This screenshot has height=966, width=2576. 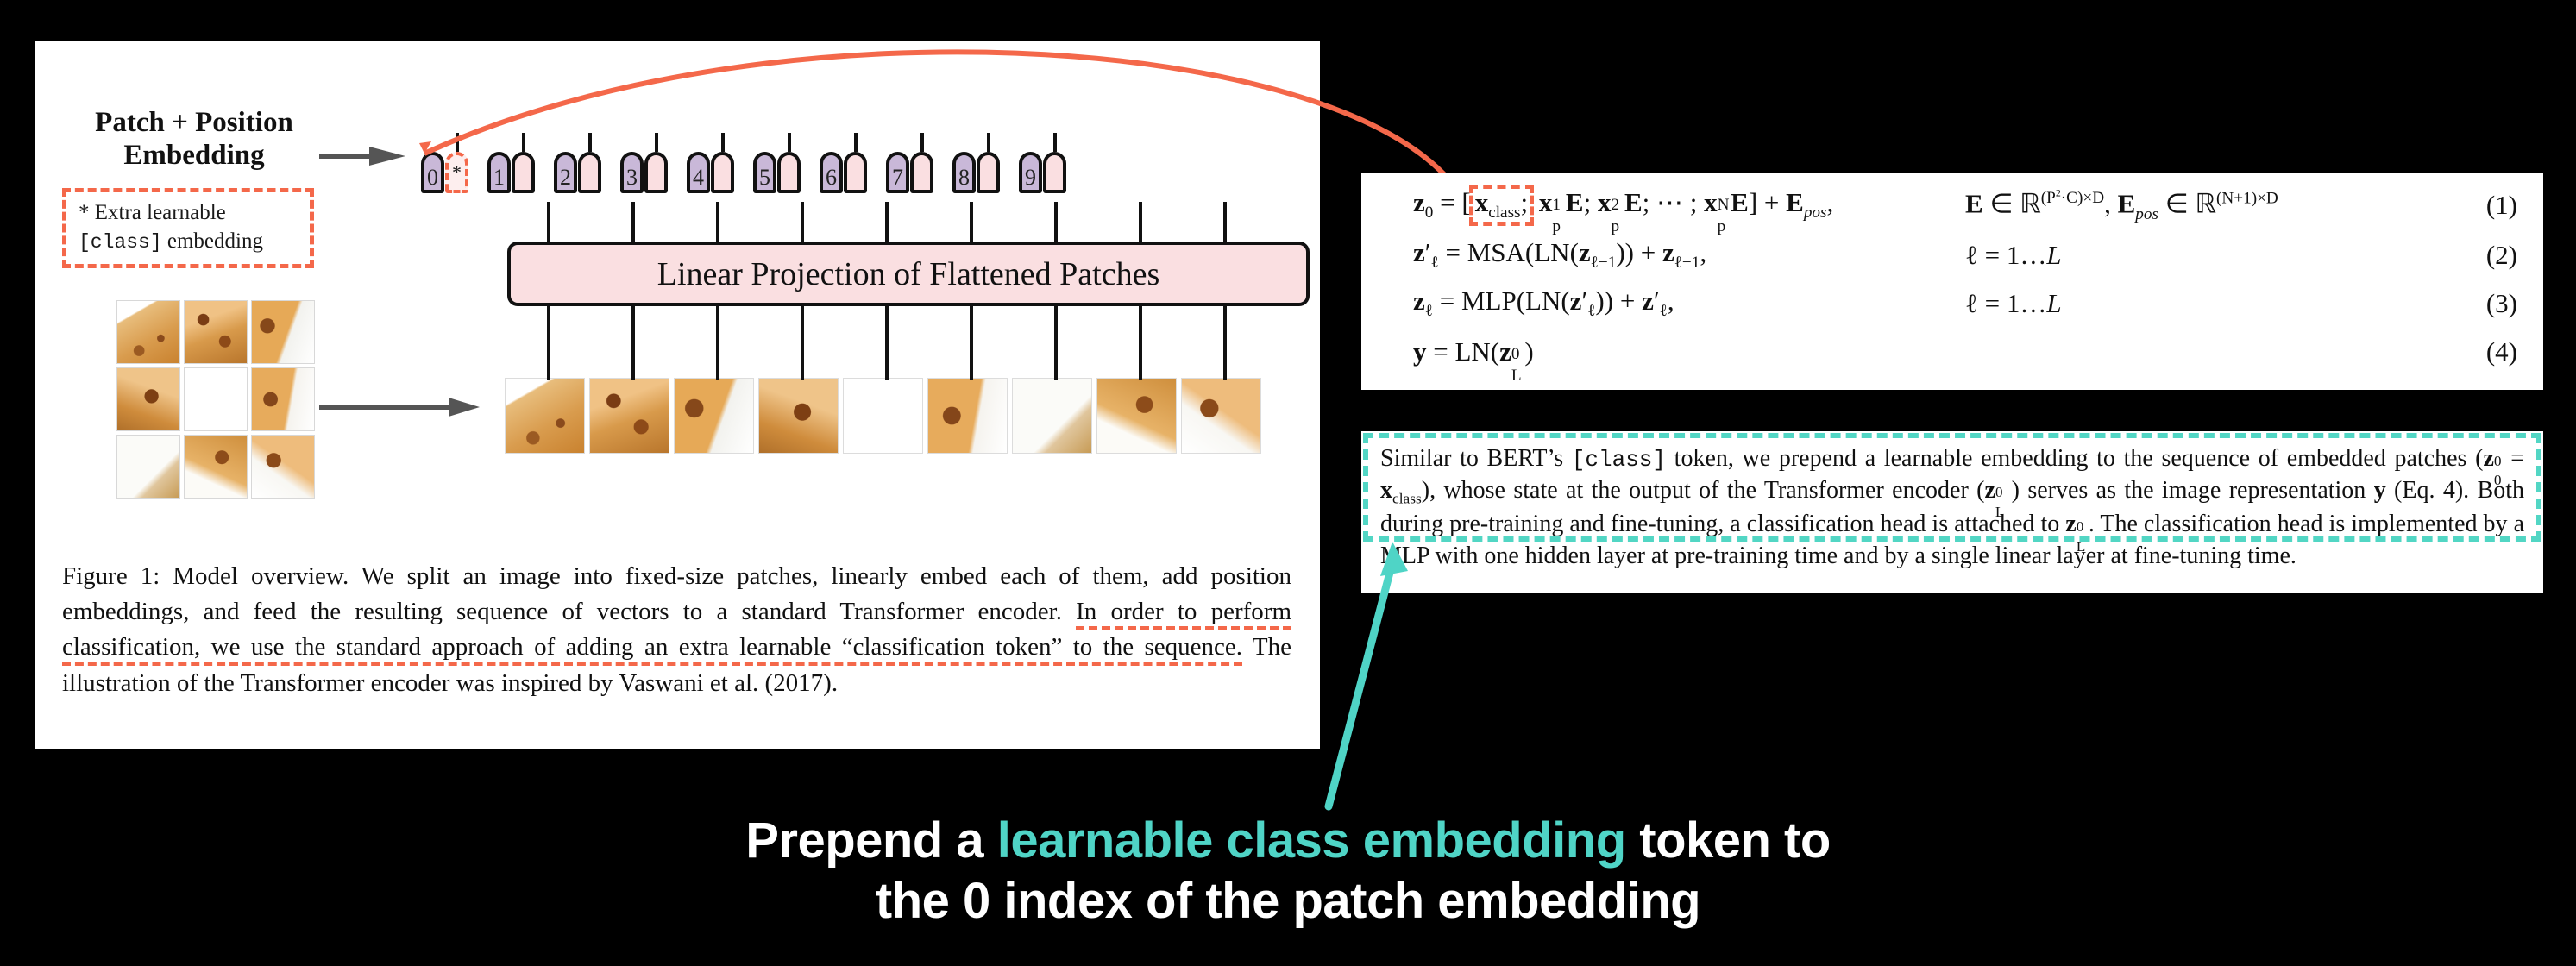 What do you see at coordinates (1473, 360) in the screenshot?
I see `equation-4-lhs: y = LN(z 0 L )` at bounding box center [1473, 360].